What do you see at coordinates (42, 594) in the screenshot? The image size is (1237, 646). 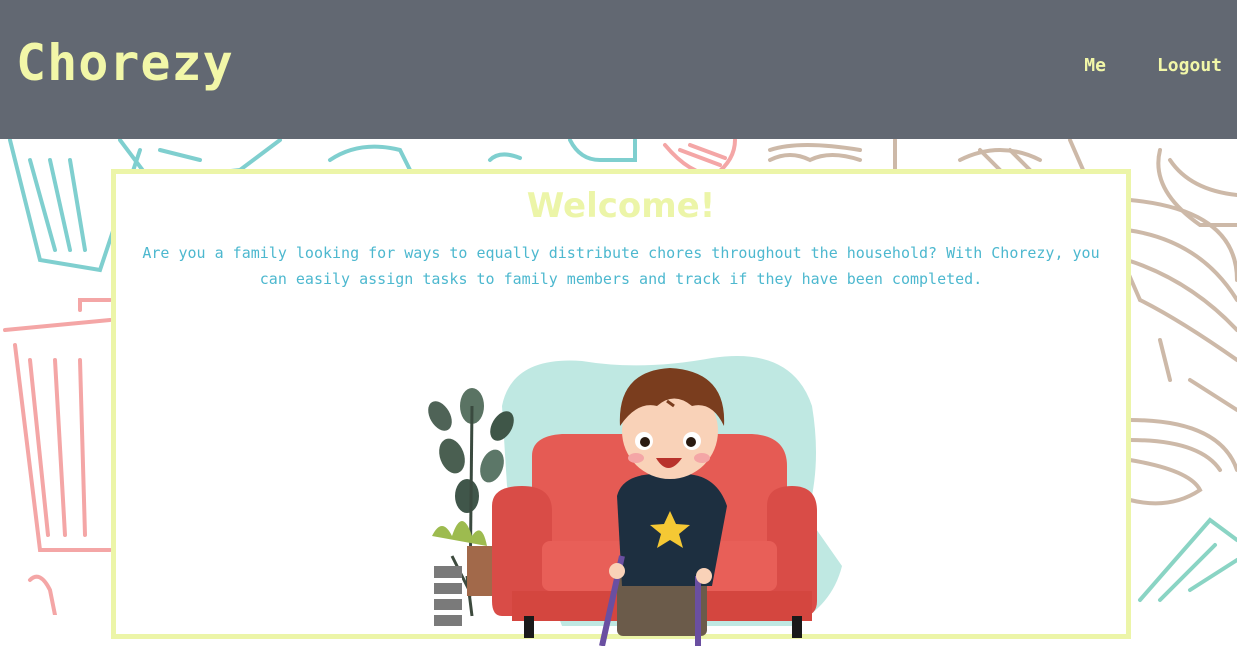 I see `spray-bottle-icon` at bounding box center [42, 594].